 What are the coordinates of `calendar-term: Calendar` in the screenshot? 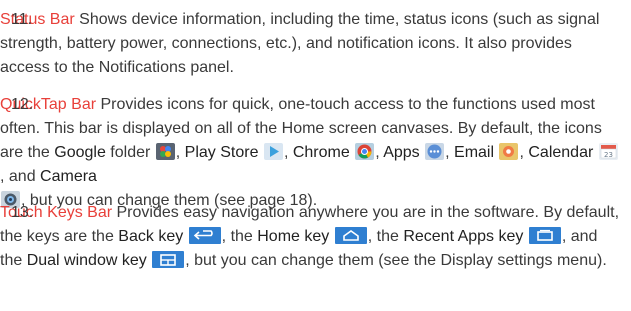 It's located at (561, 152).